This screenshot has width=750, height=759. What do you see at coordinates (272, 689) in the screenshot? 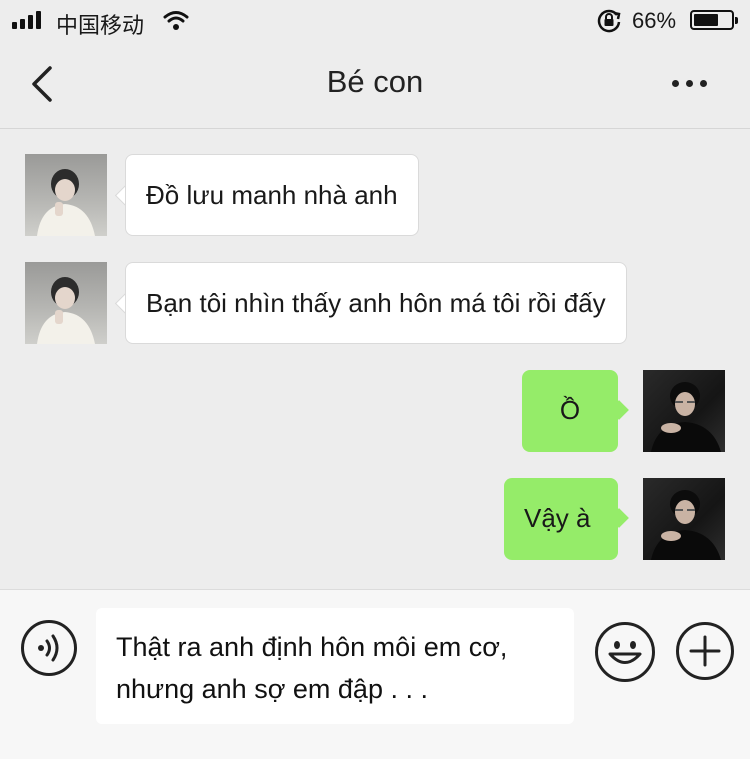
I see `draft-line: nhưng anh sợ em đập . . .` at bounding box center [272, 689].